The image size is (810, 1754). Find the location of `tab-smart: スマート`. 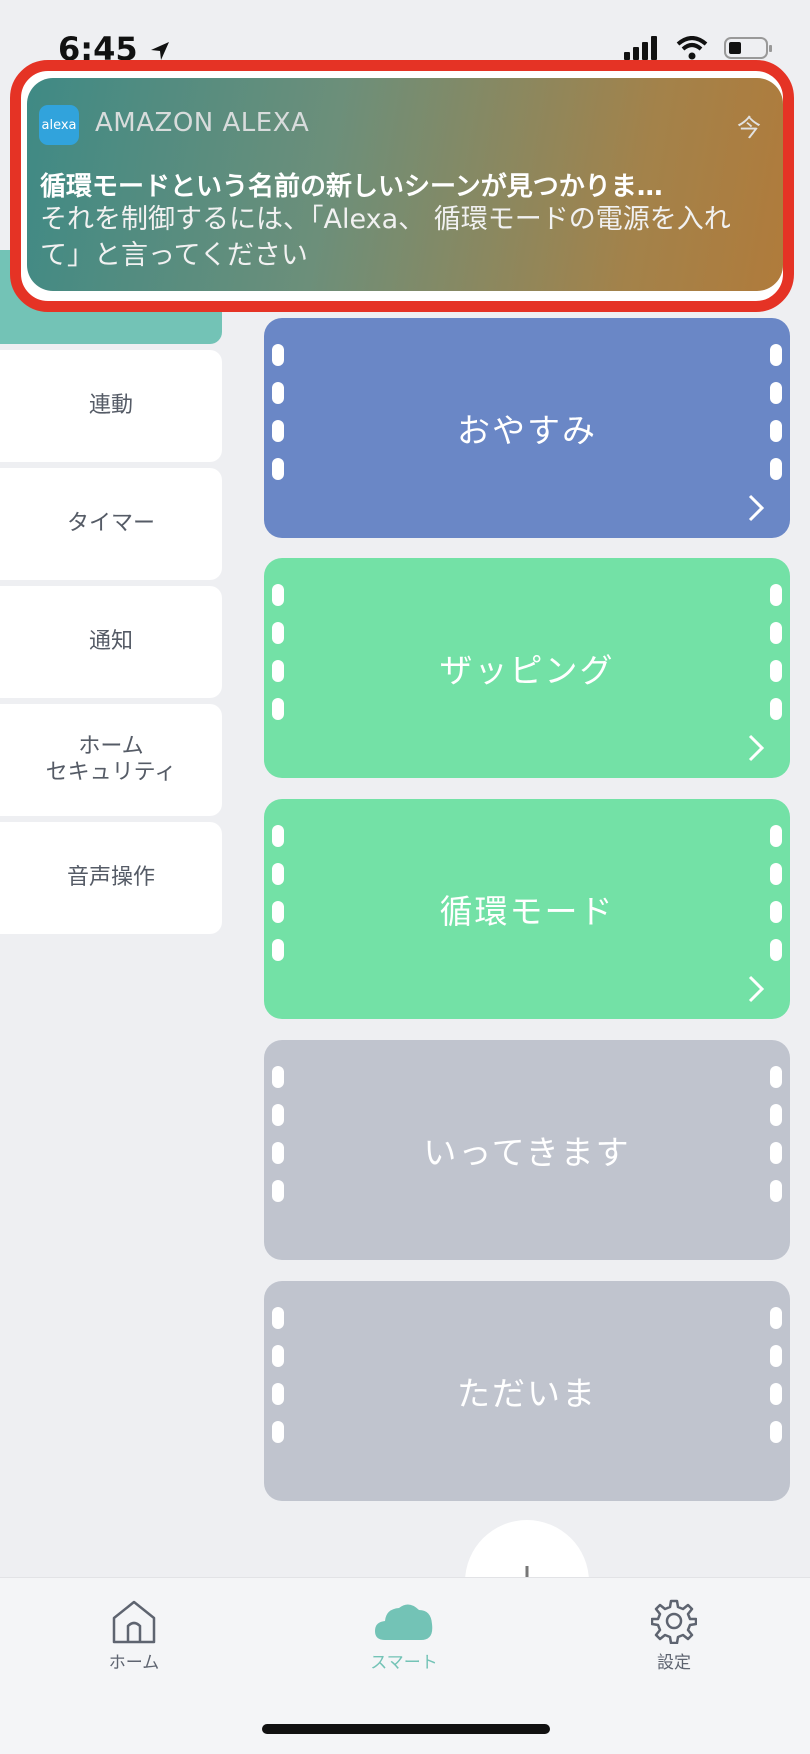

tab-smart: スマート is located at coordinates (404, 1635).